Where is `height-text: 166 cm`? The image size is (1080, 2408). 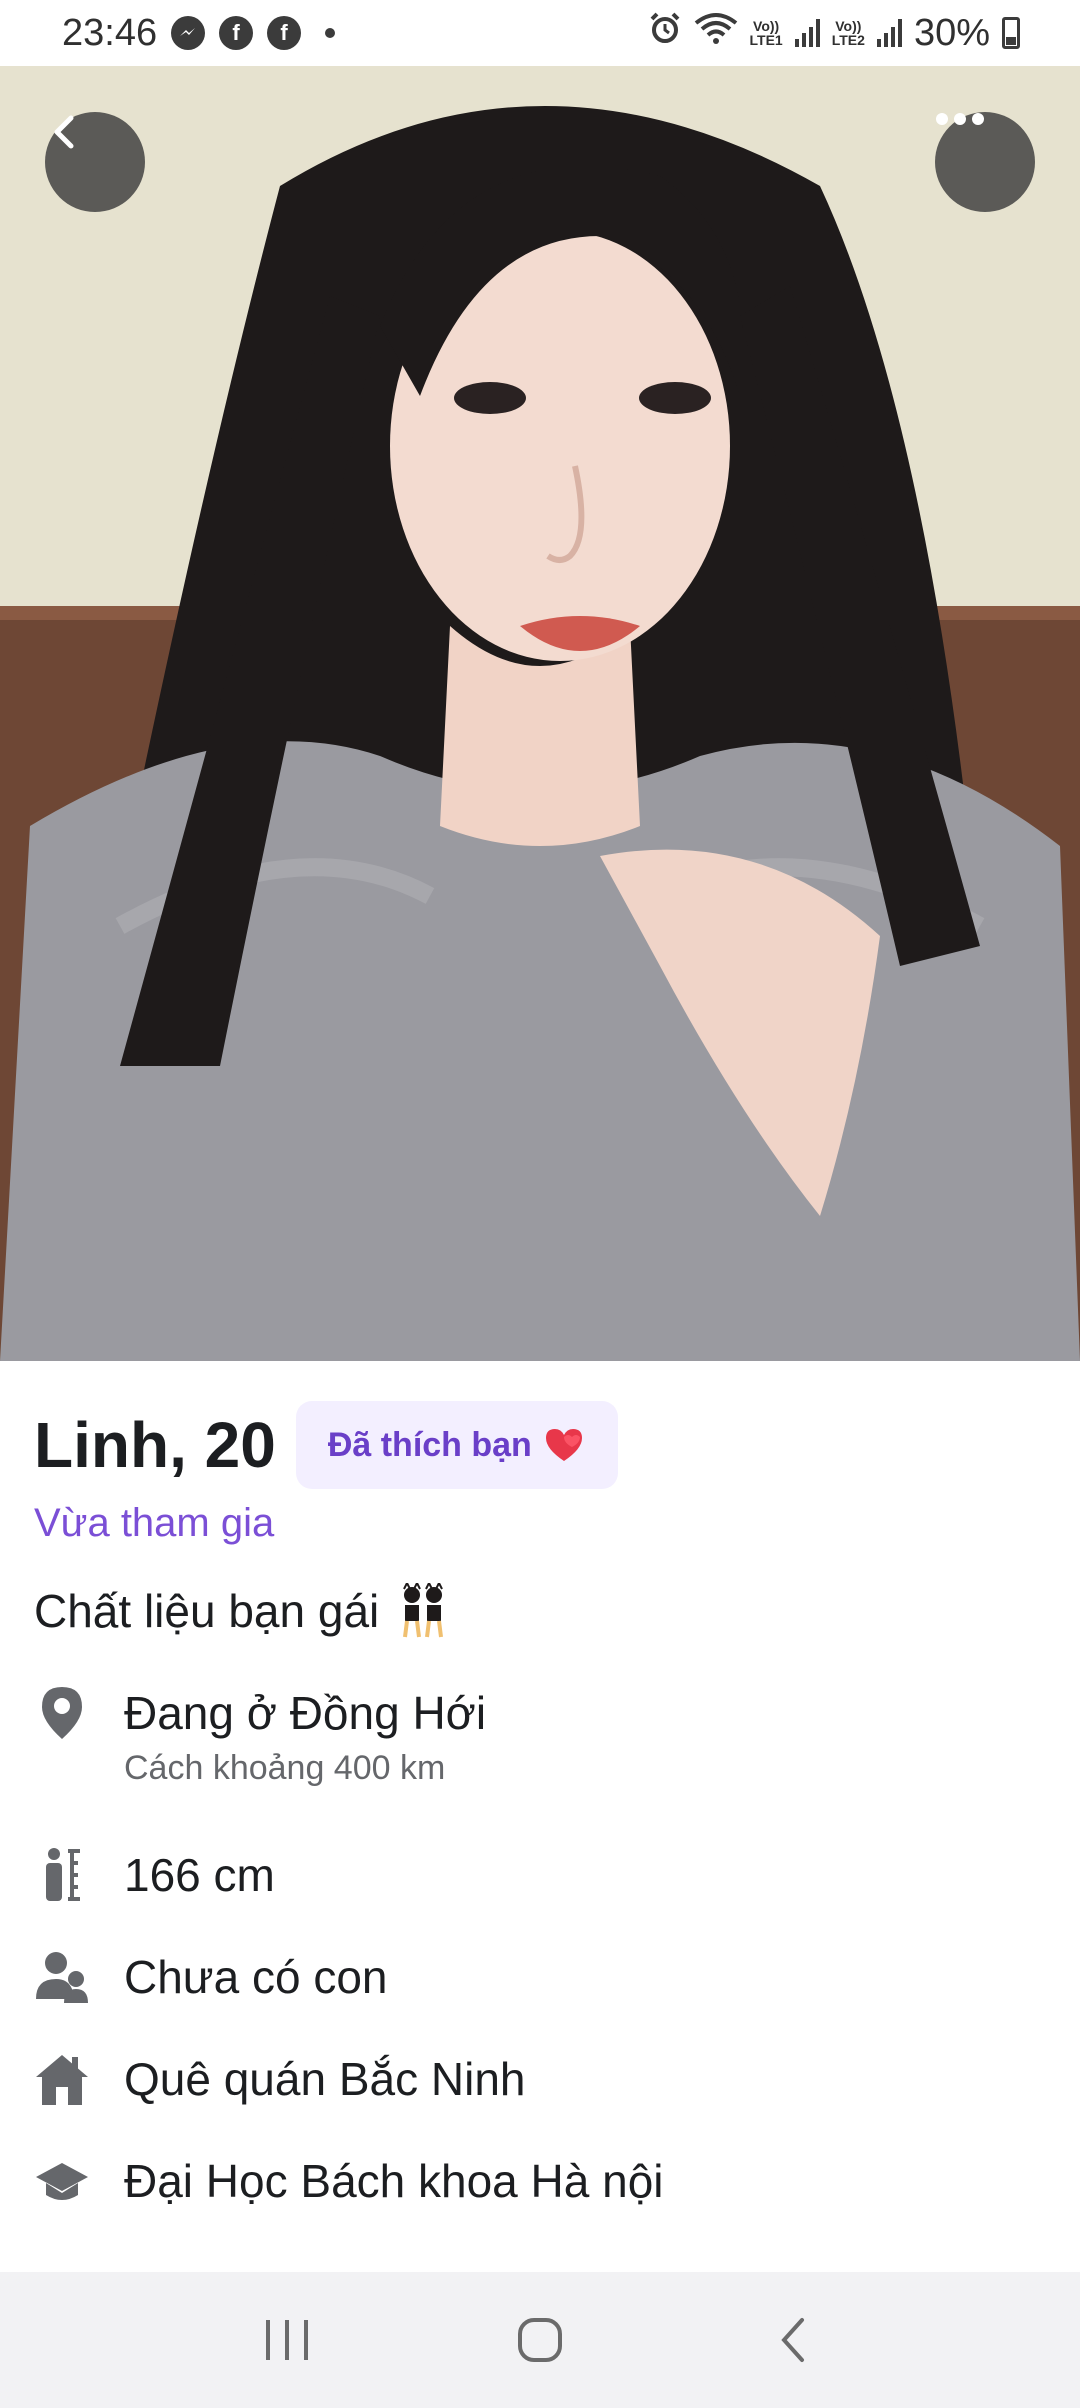
height-text: 166 cm is located at coordinates (199, 1875).